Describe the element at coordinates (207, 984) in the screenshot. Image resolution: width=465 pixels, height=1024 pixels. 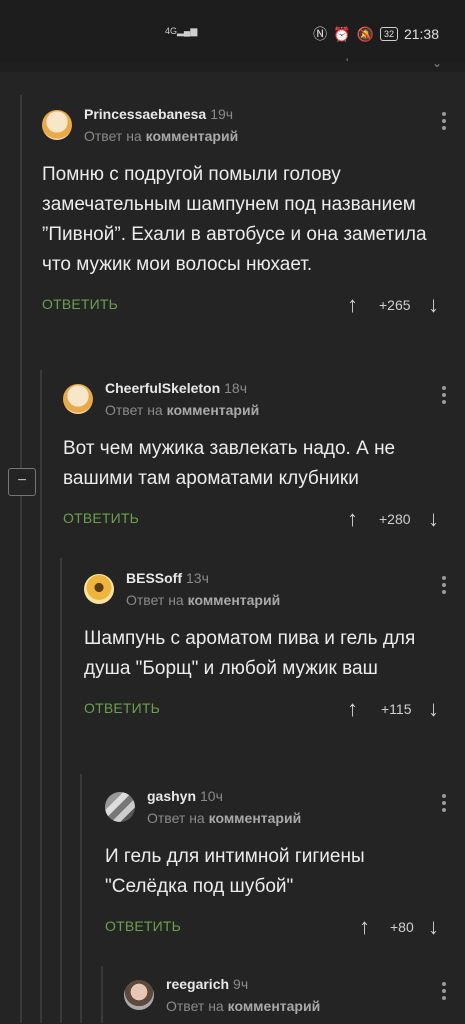
I see `author-name: reegarich 9ч` at that location.